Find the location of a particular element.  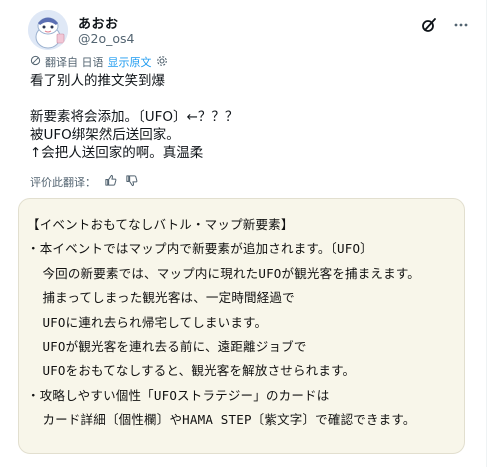

tweet-line: 被UFO绑架然后送回家。 is located at coordinates (105, 135).